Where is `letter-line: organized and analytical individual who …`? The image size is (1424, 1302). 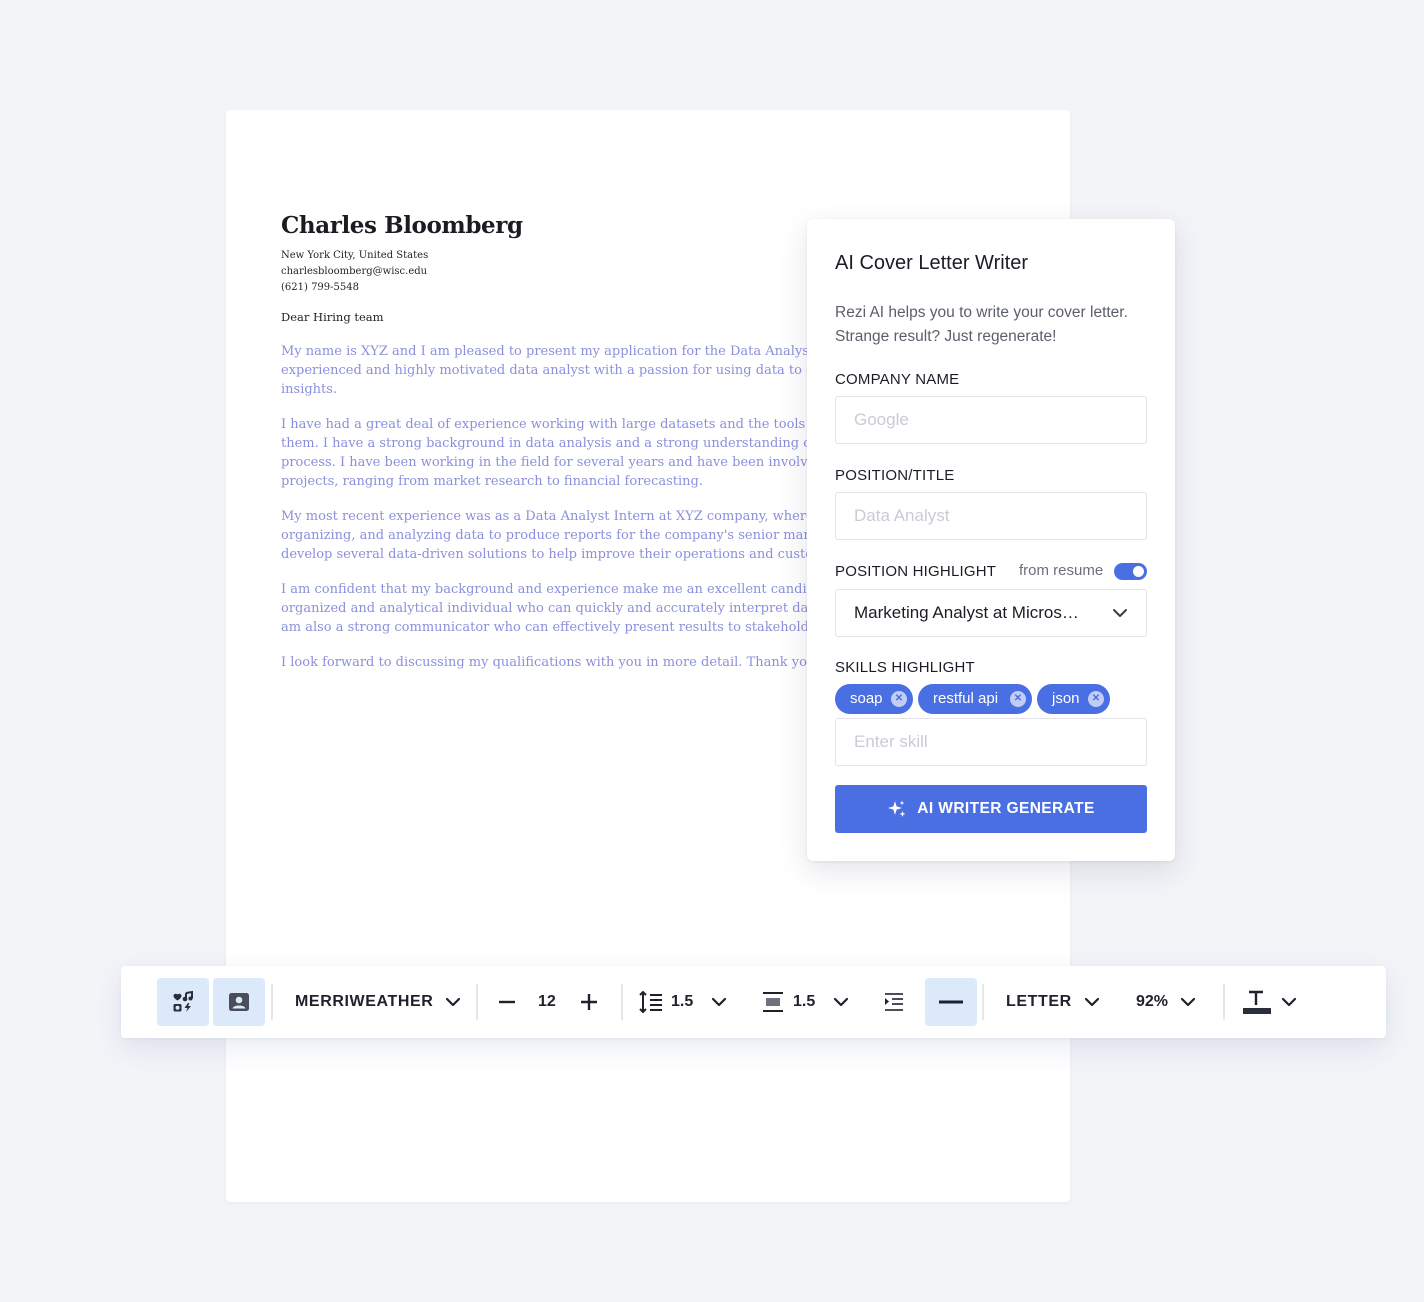
letter-line: organized and analytical individual who … is located at coordinates (557, 608).